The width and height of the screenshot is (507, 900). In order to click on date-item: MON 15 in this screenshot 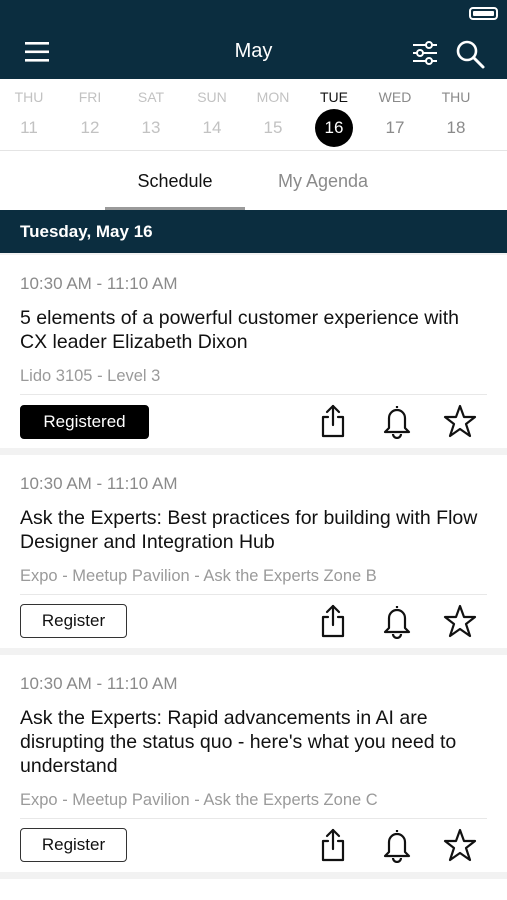, I will do `click(273, 115)`.